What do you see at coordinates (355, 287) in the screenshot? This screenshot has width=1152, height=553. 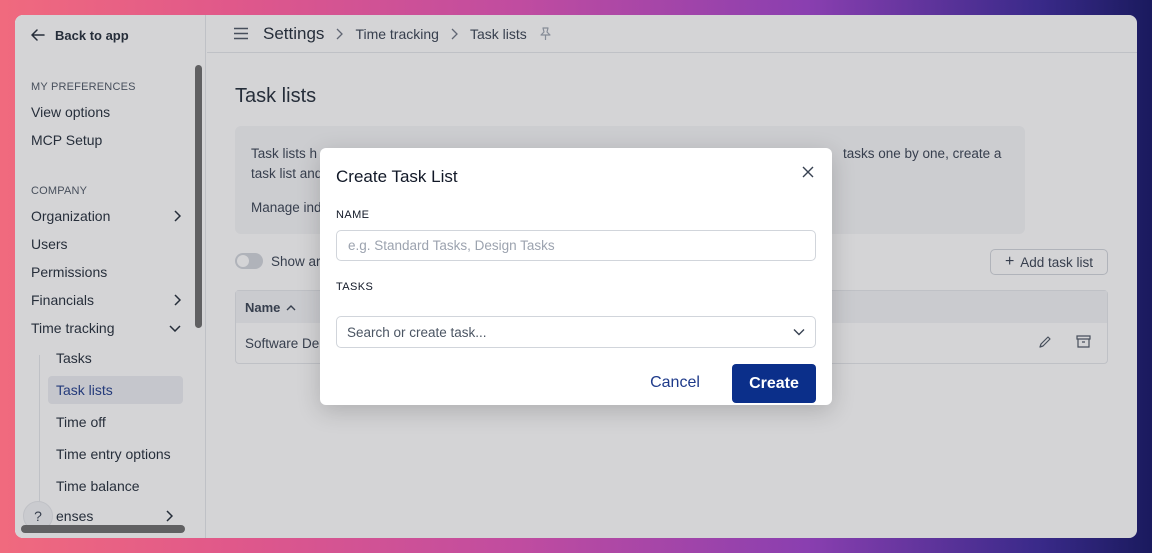 I see `tasks-field-label: TASKS` at bounding box center [355, 287].